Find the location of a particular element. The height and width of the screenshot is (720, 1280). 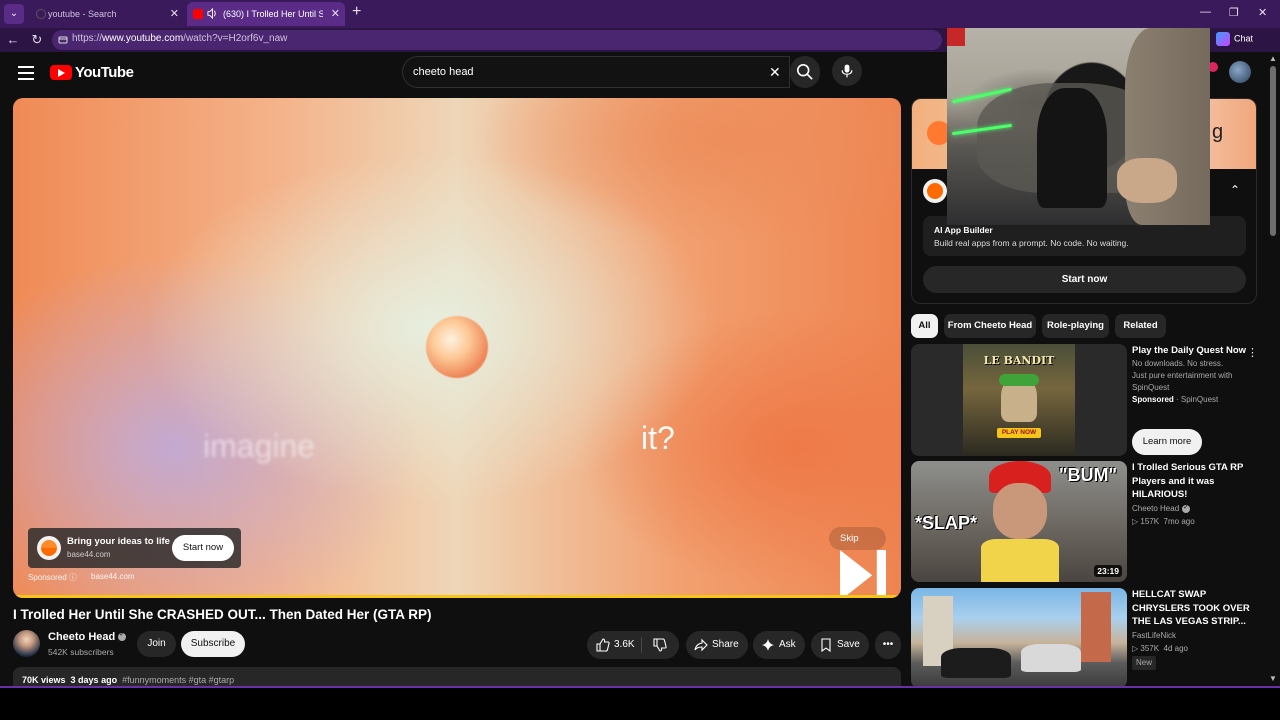

thumb-car is located at coordinates (976, 663).